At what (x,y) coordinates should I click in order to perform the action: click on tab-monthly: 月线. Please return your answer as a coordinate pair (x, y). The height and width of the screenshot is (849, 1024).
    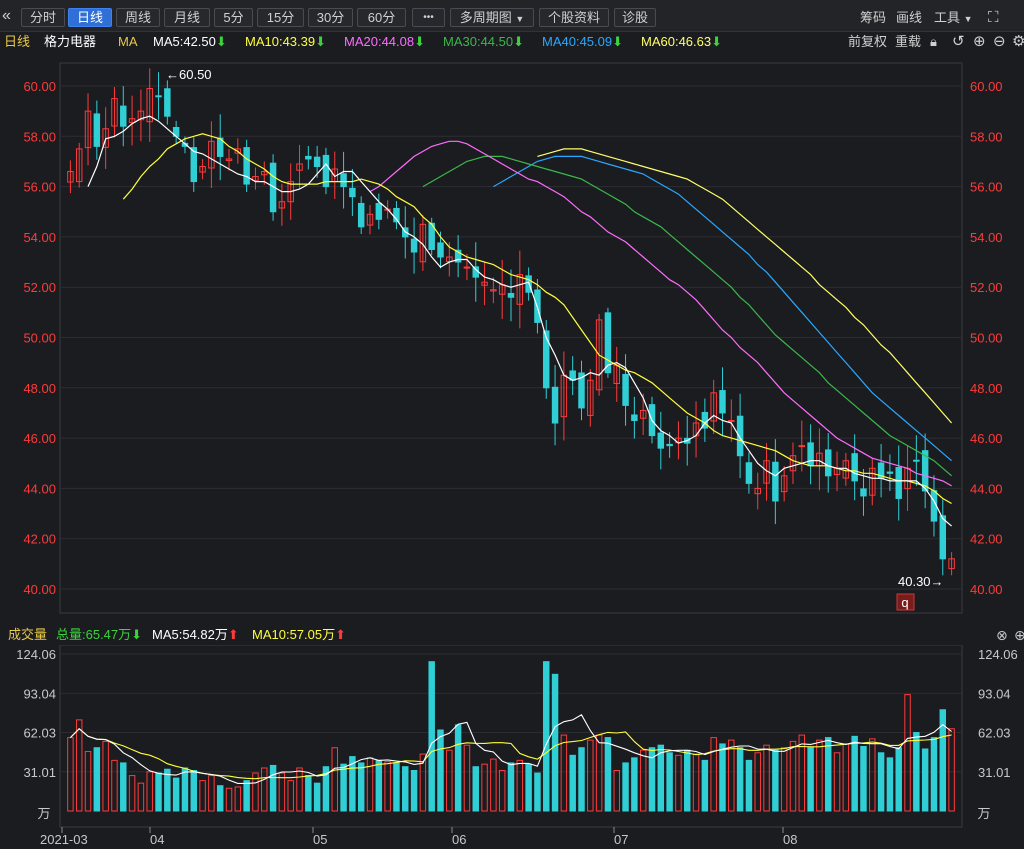
    Looking at the image, I should click on (187, 17).